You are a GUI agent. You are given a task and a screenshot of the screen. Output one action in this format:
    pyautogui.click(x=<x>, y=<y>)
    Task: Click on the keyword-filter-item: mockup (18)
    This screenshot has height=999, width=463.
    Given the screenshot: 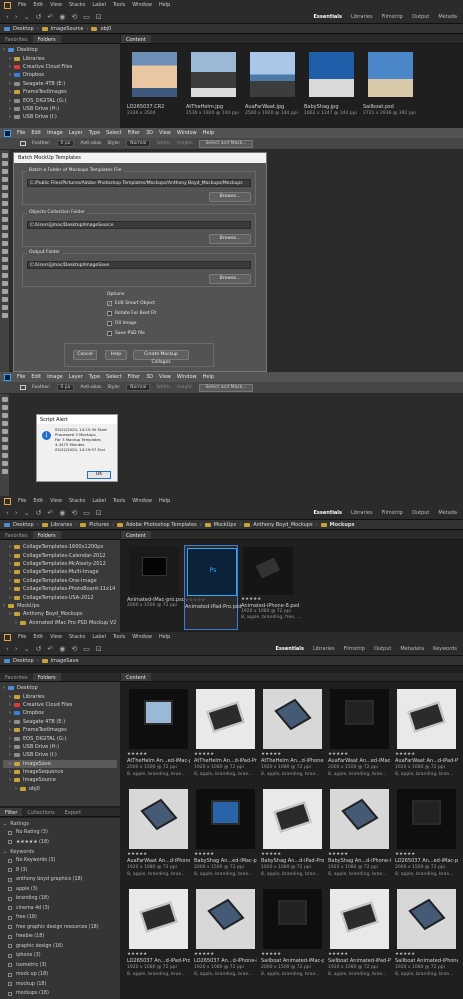 What is the action you would take?
    pyautogui.click(x=60, y=985)
    